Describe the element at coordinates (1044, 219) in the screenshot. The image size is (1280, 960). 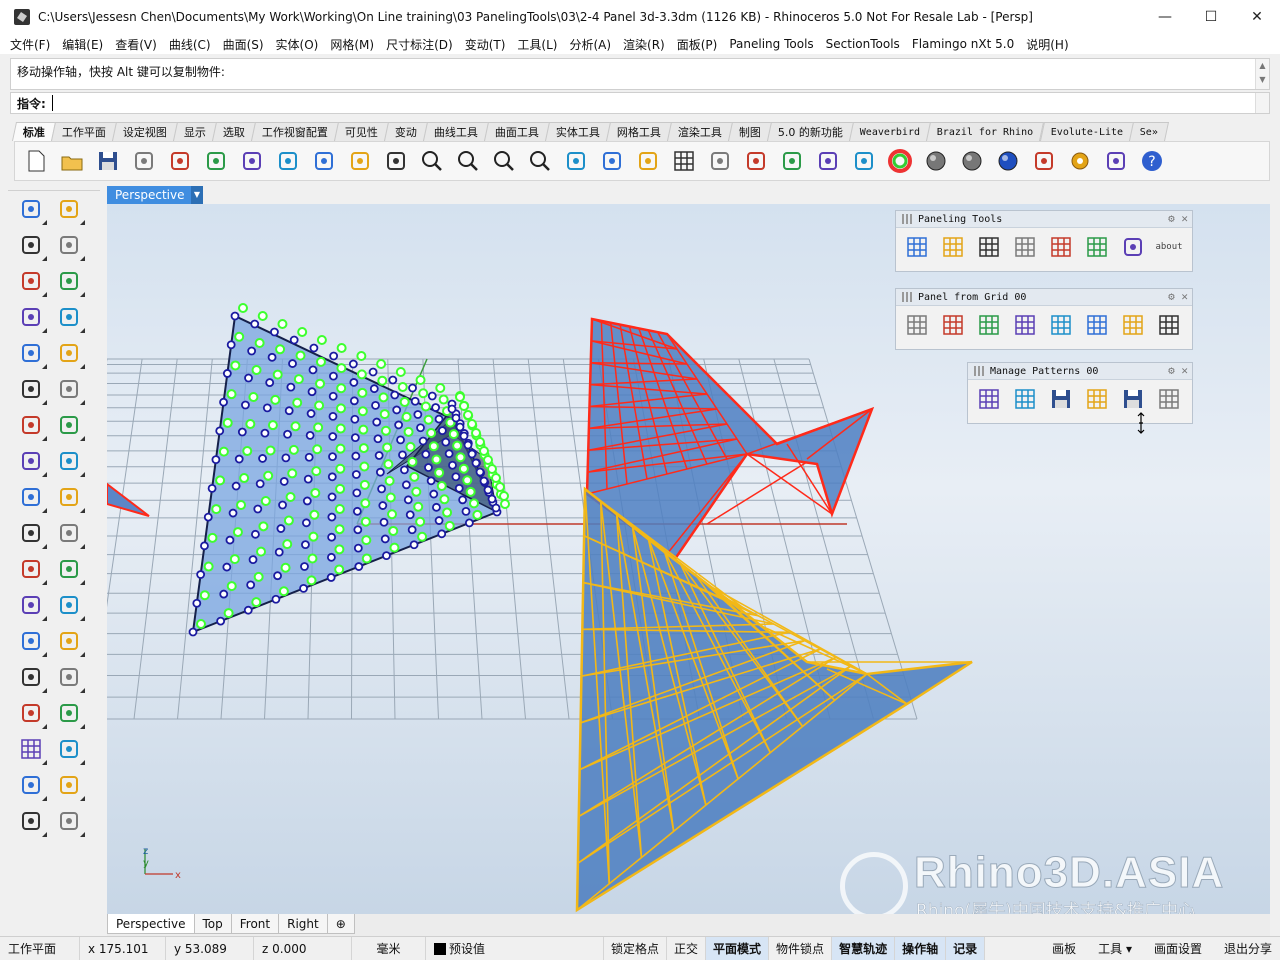
I see `panel-header: Paneling Tools ⚙ ✕` at that location.